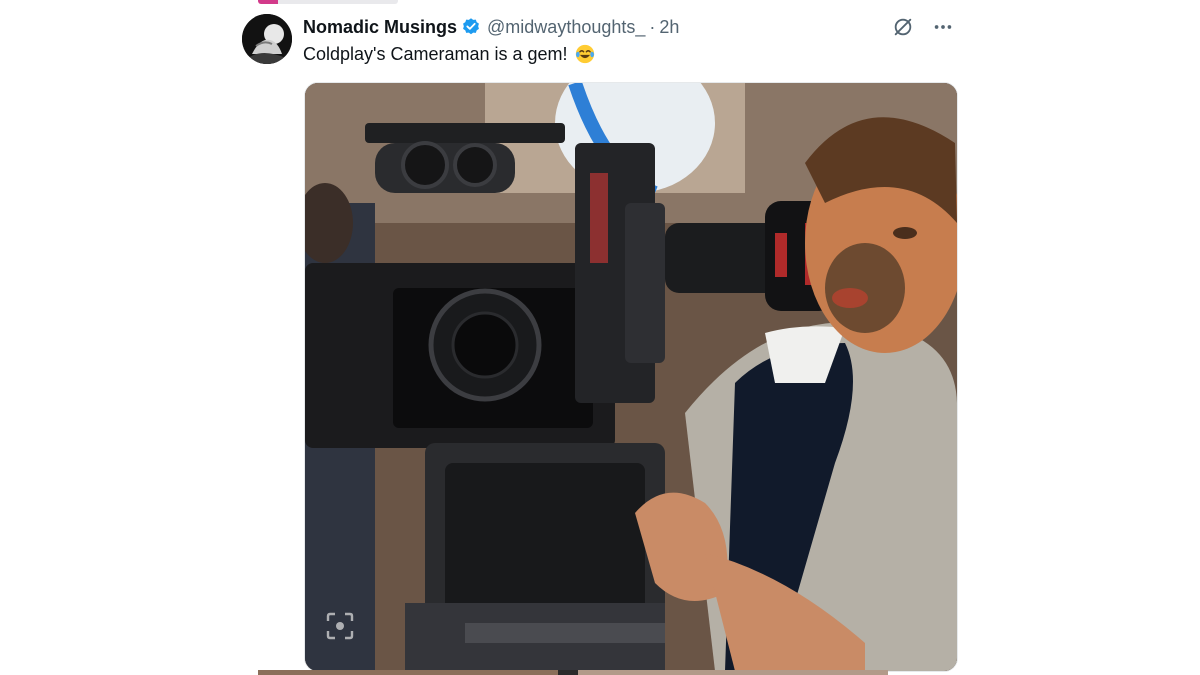 The height and width of the screenshot is (675, 1200). I want to click on display-name: Nomadic Musings, so click(380, 27).